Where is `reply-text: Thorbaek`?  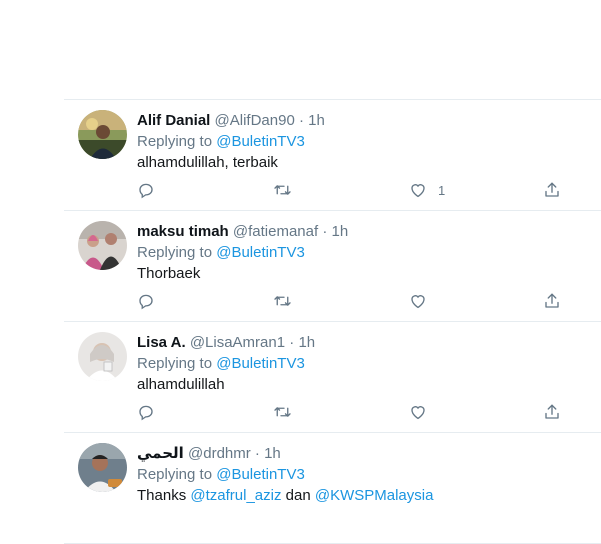
reply-text: Thorbaek is located at coordinates (169, 273).